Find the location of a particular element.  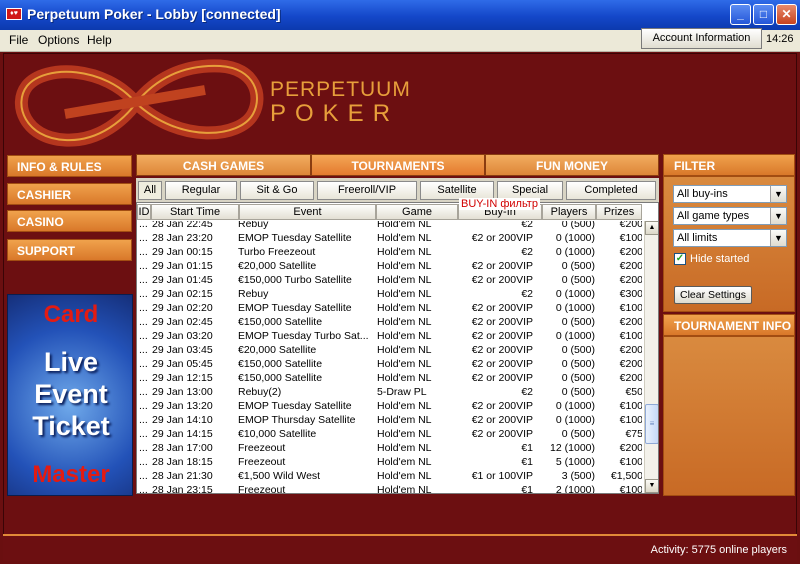

clock: 14:26 is located at coordinates (780, 39).